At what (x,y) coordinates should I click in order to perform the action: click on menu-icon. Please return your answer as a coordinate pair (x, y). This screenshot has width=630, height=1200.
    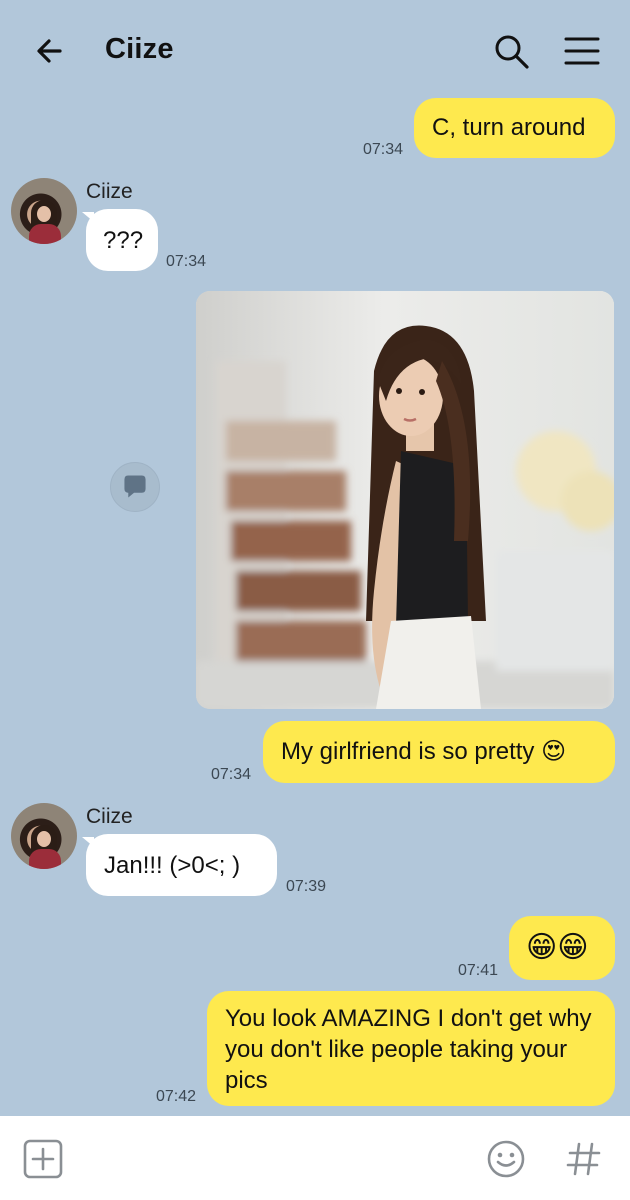
    Looking at the image, I should click on (581, 51).